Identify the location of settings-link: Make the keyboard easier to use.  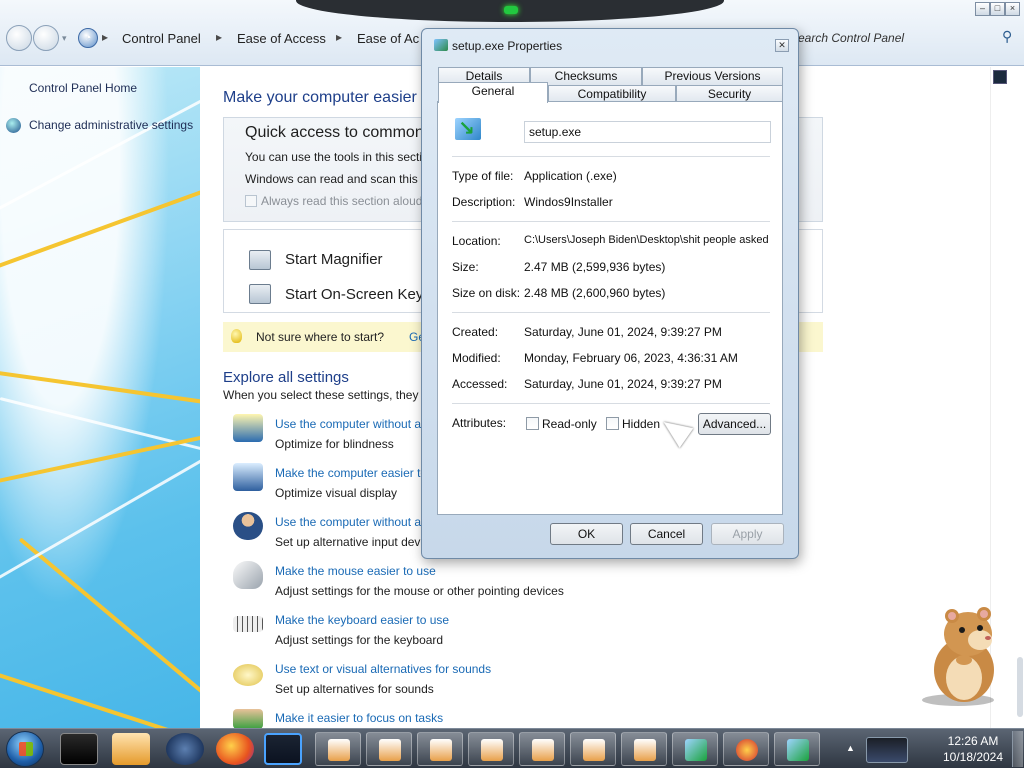
(362, 620).